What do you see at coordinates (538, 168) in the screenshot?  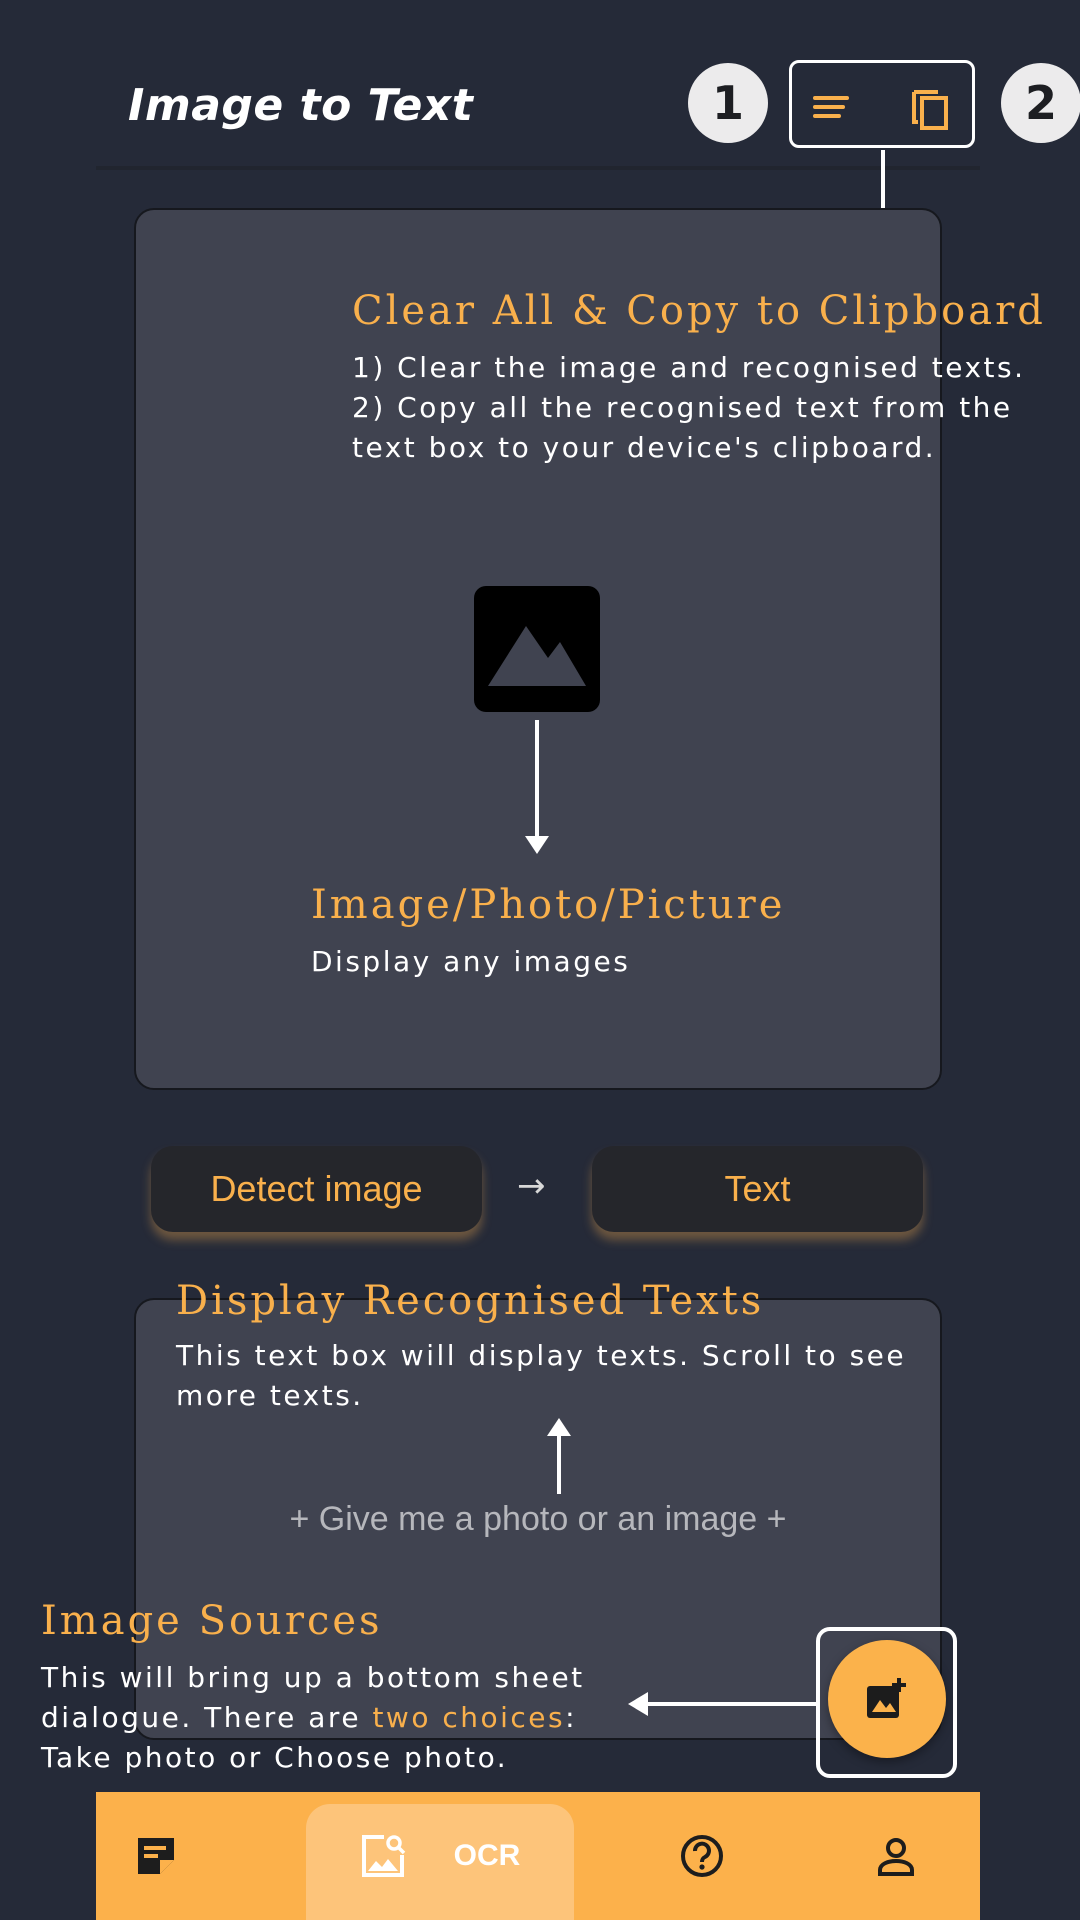 I see `topbar-divider` at bounding box center [538, 168].